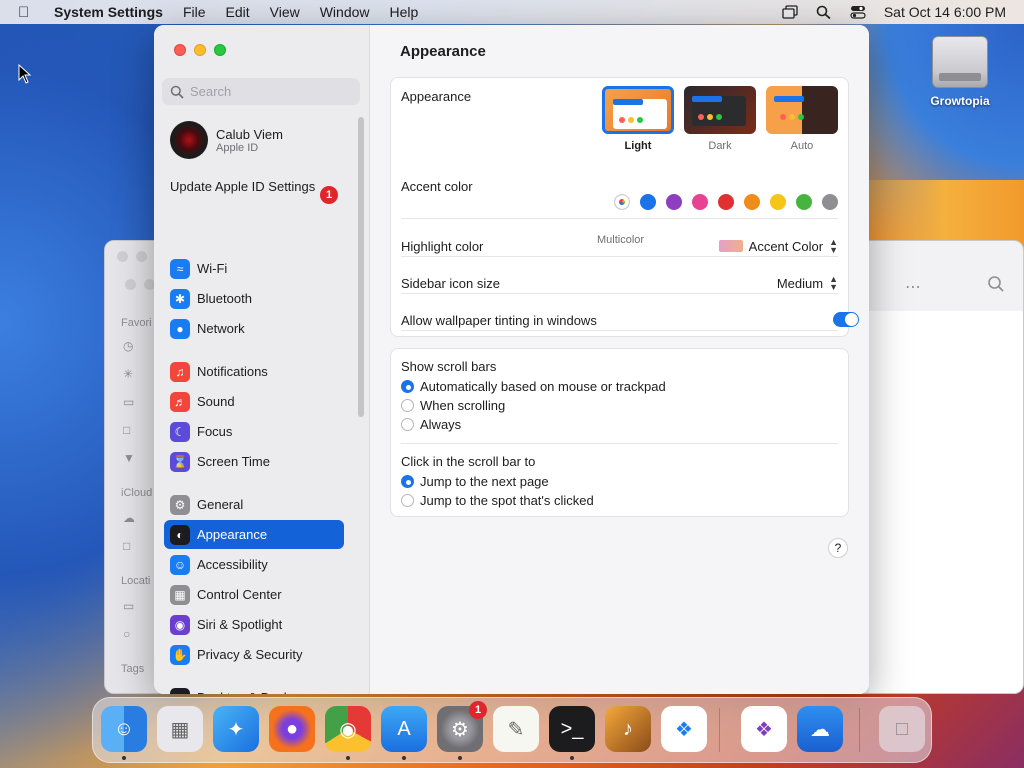  I want to click on sidebar-item-general: ⚙ General, so click(254, 504).